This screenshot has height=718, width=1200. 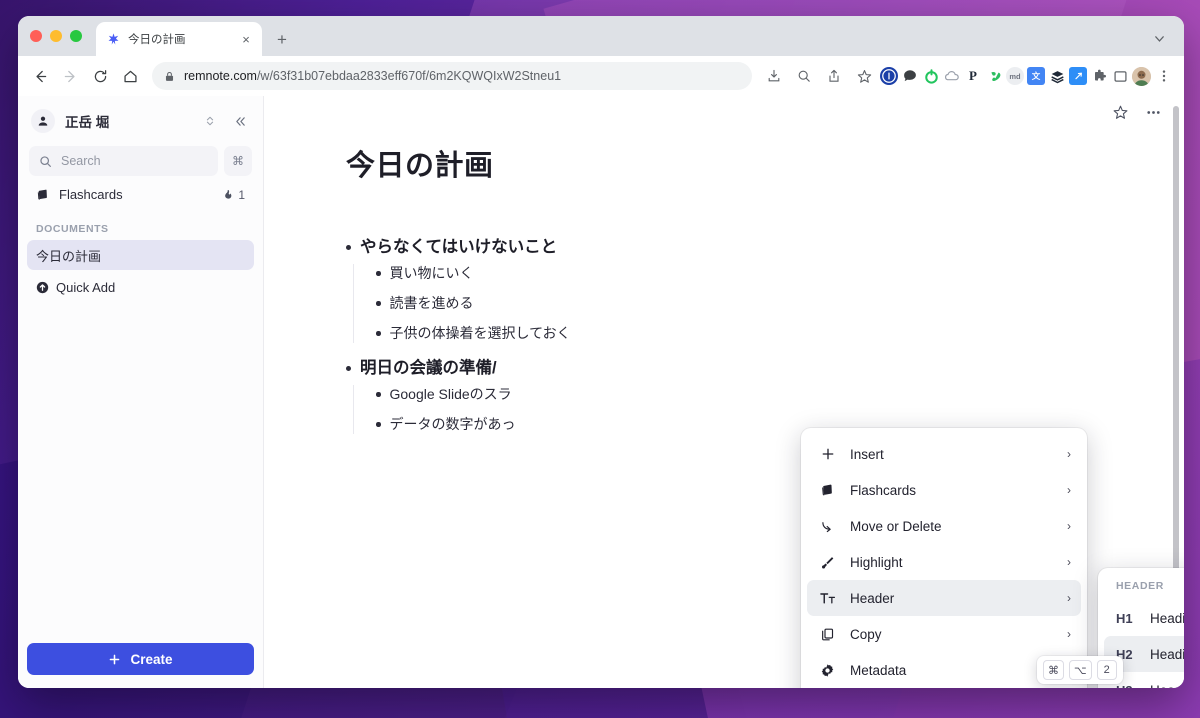 What do you see at coordinates (944, 526) in the screenshot?
I see `context-menu-item-move-or-delete: Move or Delete ›` at bounding box center [944, 526].